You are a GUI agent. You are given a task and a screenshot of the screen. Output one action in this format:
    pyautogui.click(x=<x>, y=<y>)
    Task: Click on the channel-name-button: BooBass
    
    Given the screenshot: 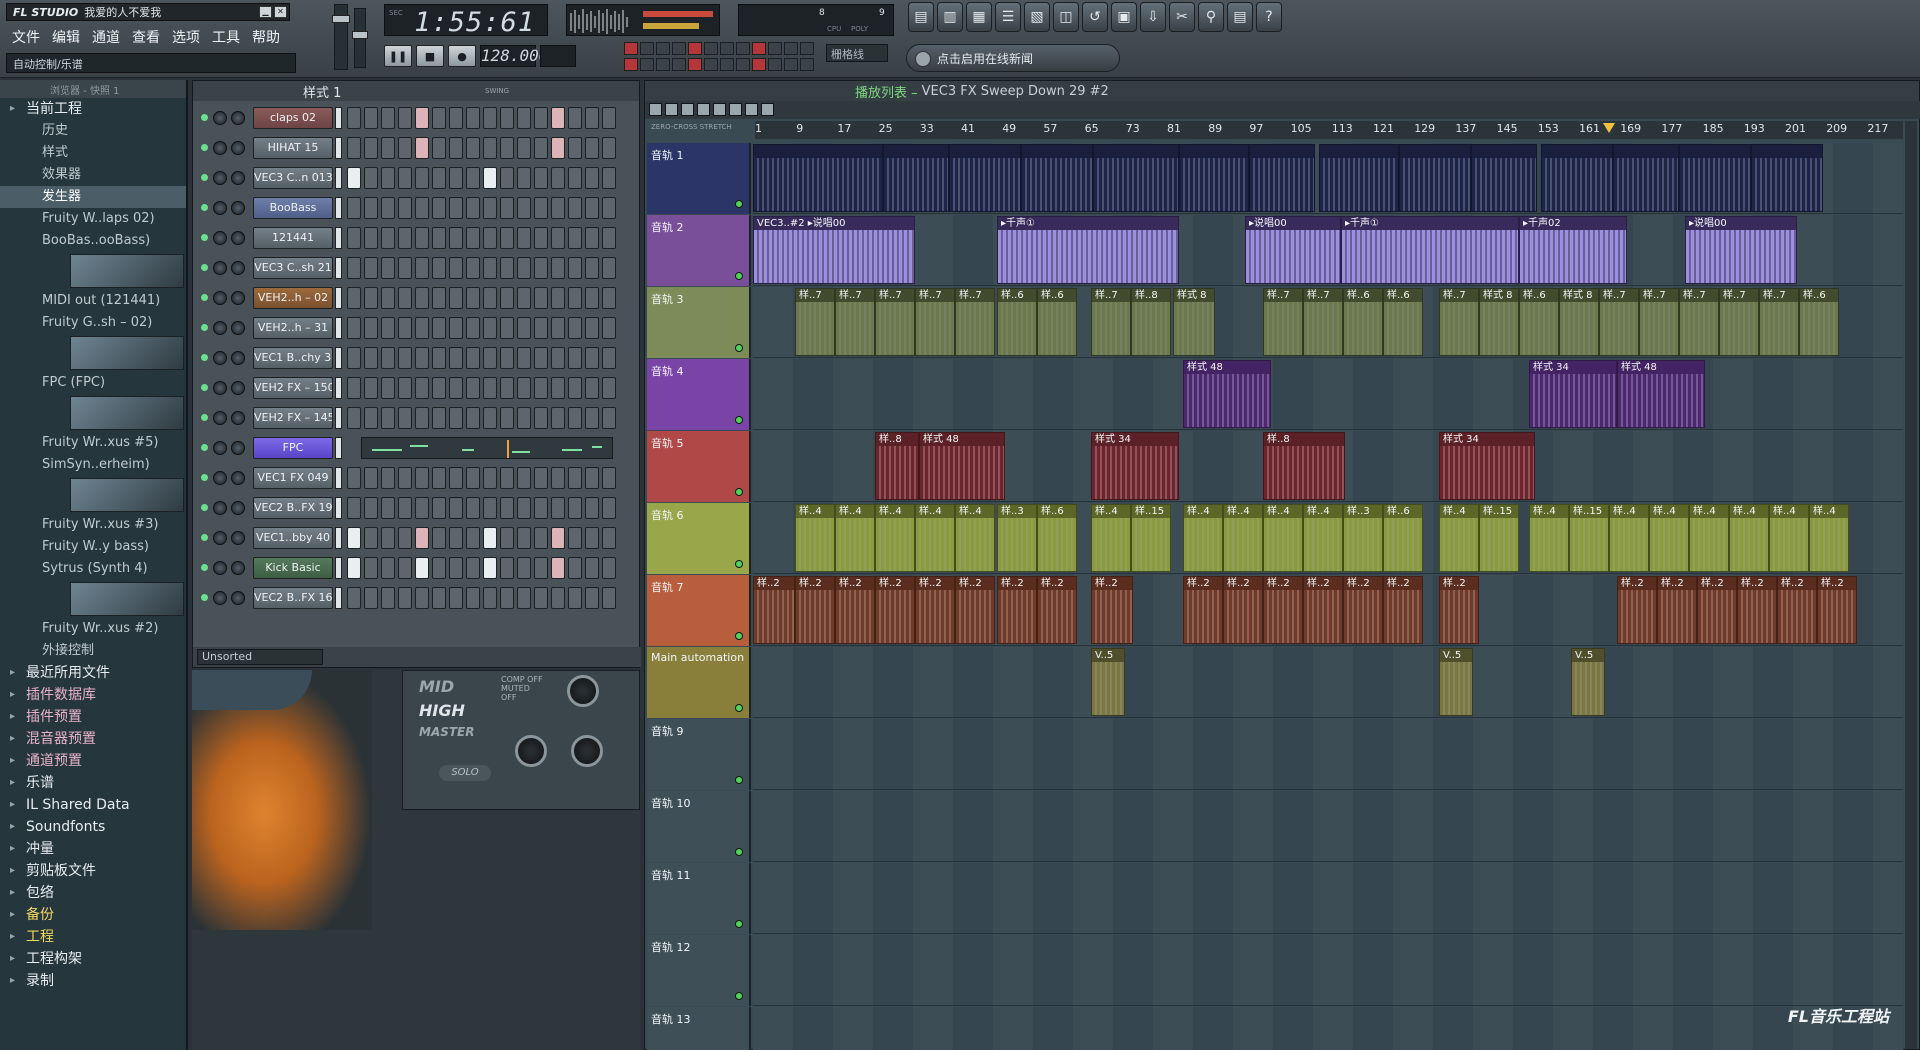 What is the action you would take?
    pyautogui.click(x=293, y=208)
    